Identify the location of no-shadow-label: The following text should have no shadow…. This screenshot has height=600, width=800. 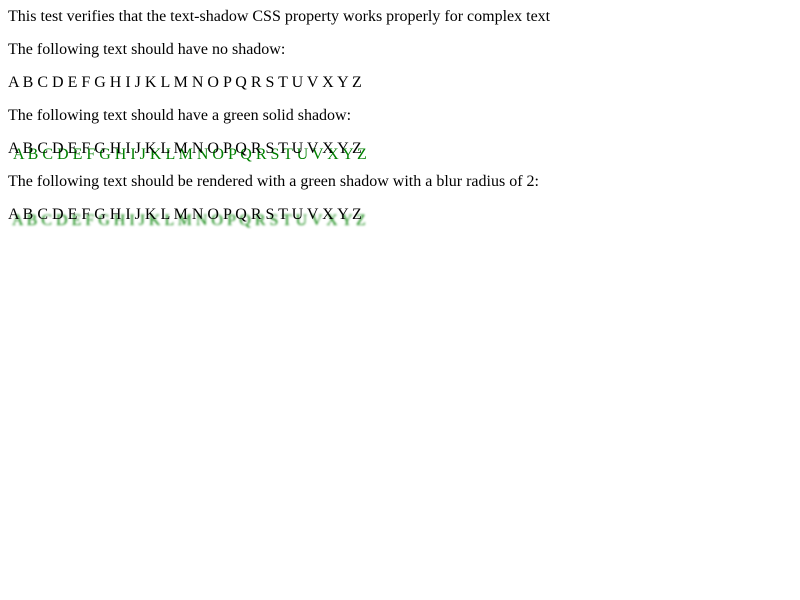
(147, 49).